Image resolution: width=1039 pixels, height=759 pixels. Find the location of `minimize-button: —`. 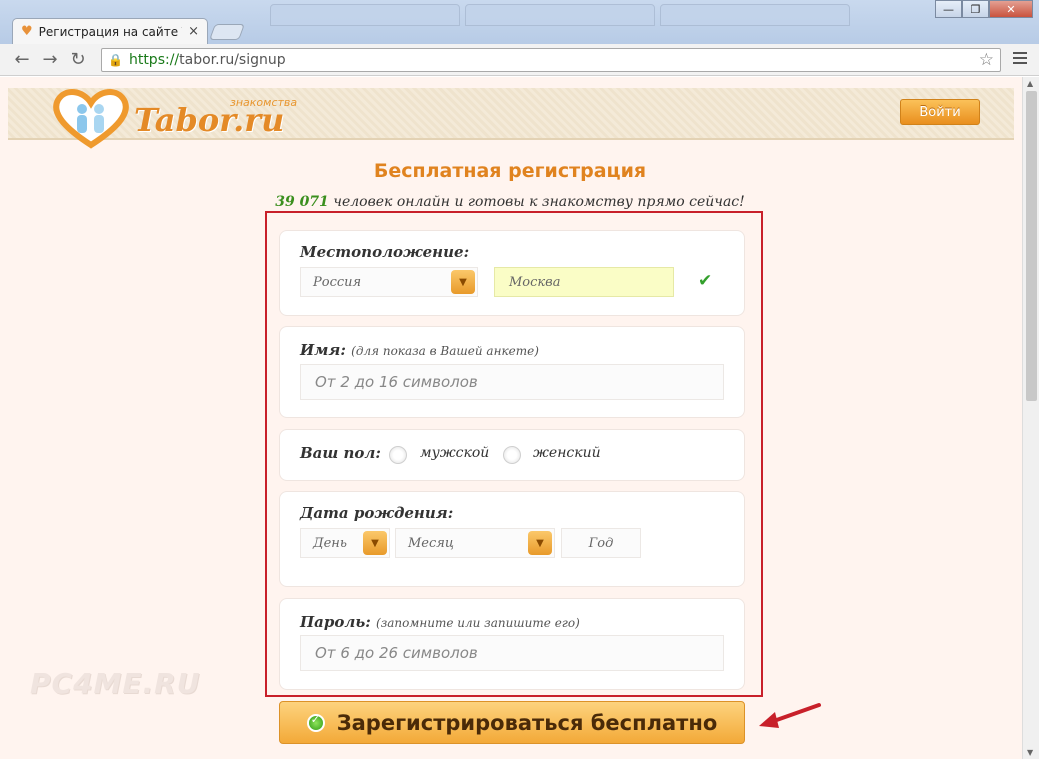

minimize-button: — is located at coordinates (948, 9).